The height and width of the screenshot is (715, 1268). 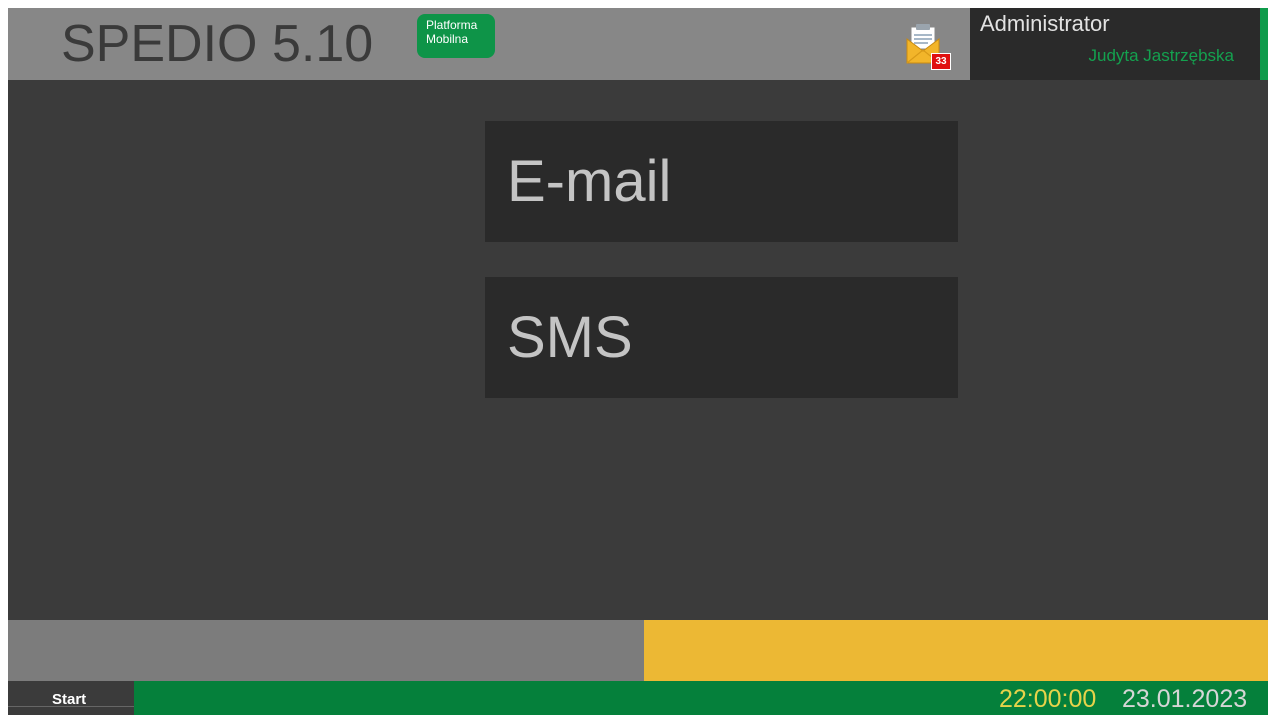 I want to click on clock-time: 22:00:00, so click(x=1048, y=699).